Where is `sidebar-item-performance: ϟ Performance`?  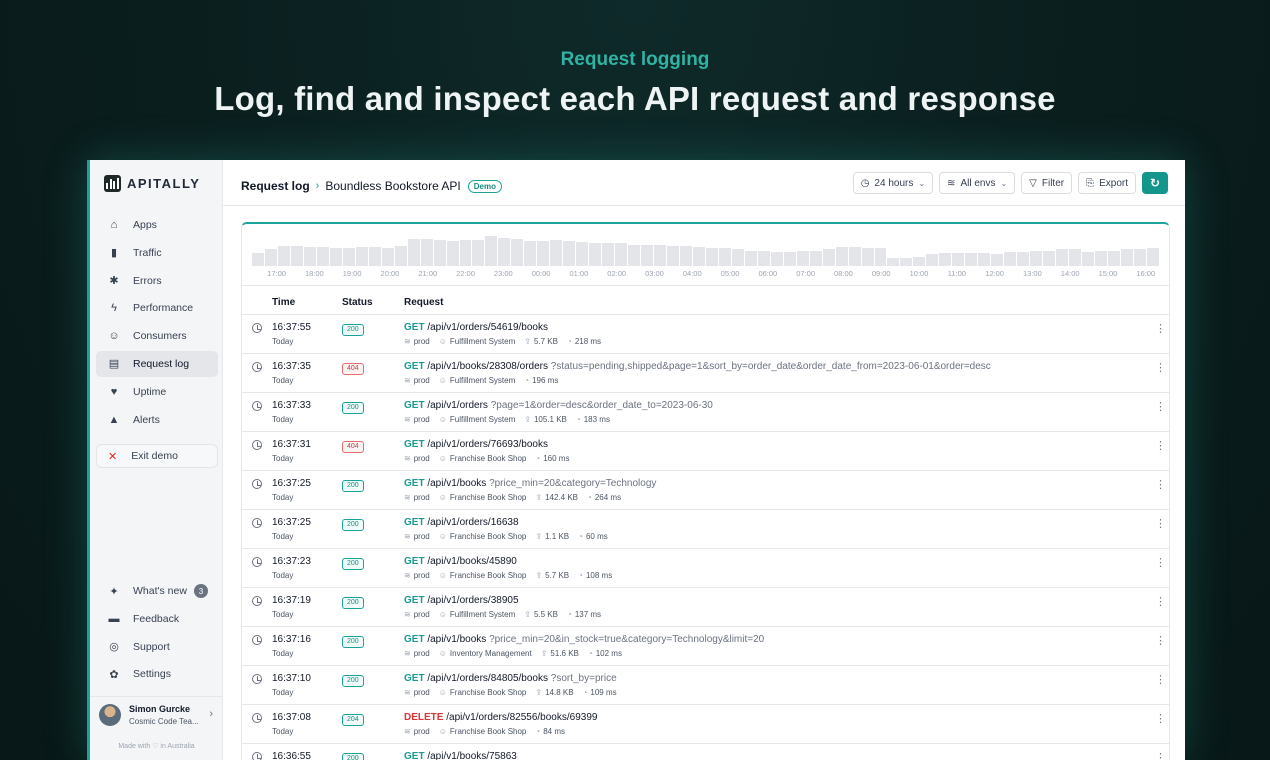 sidebar-item-performance: ϟ Performance is located at coordinates (157, 308).